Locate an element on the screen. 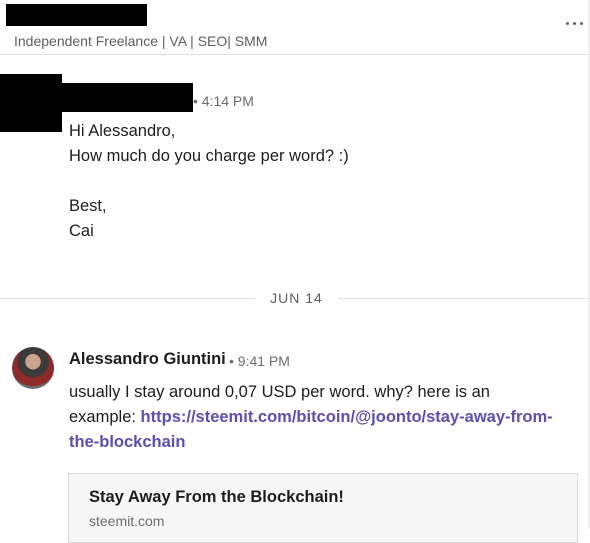 This screenshot has height=543, width=590. conversation-subtitle: Independent Freelance | VA | SEO| SMM is located at coordinates (141, 41).